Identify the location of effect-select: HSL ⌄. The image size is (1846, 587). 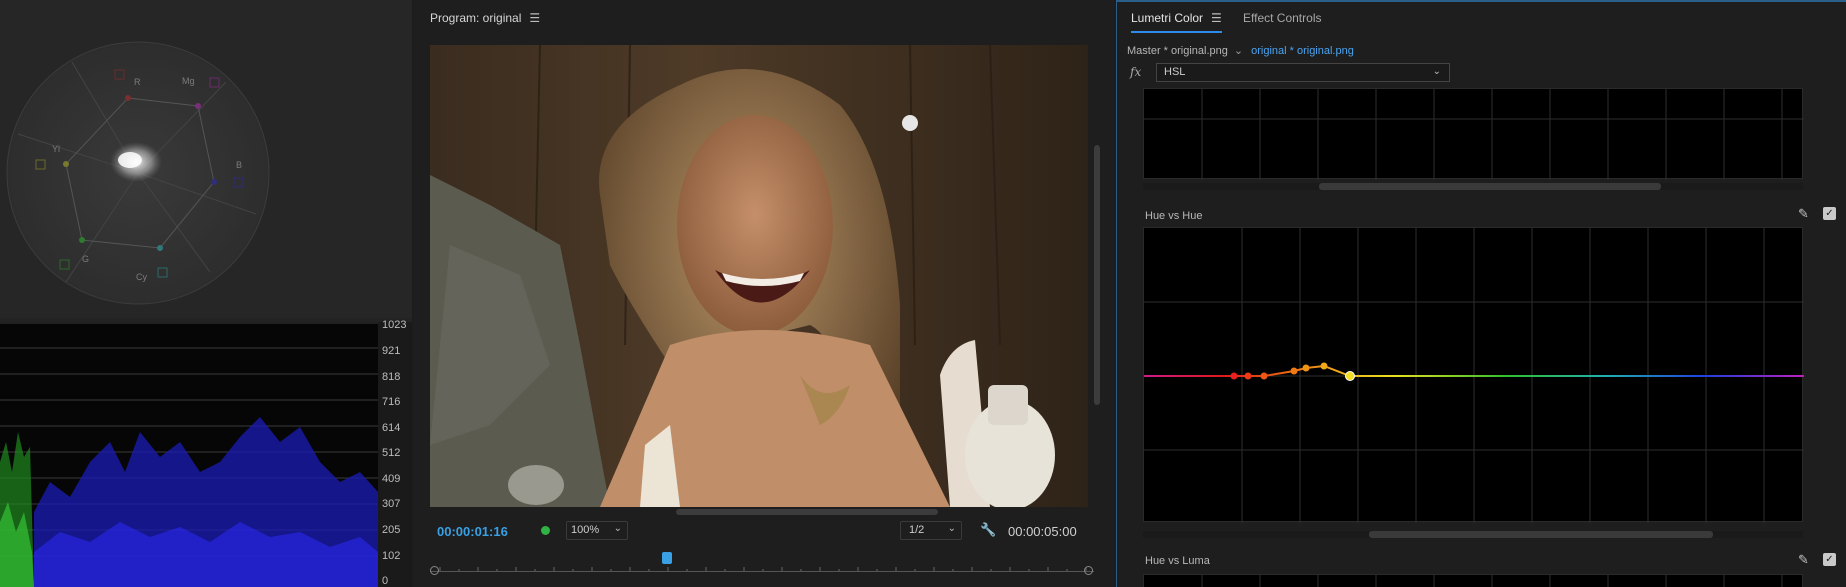
(1303, 72).